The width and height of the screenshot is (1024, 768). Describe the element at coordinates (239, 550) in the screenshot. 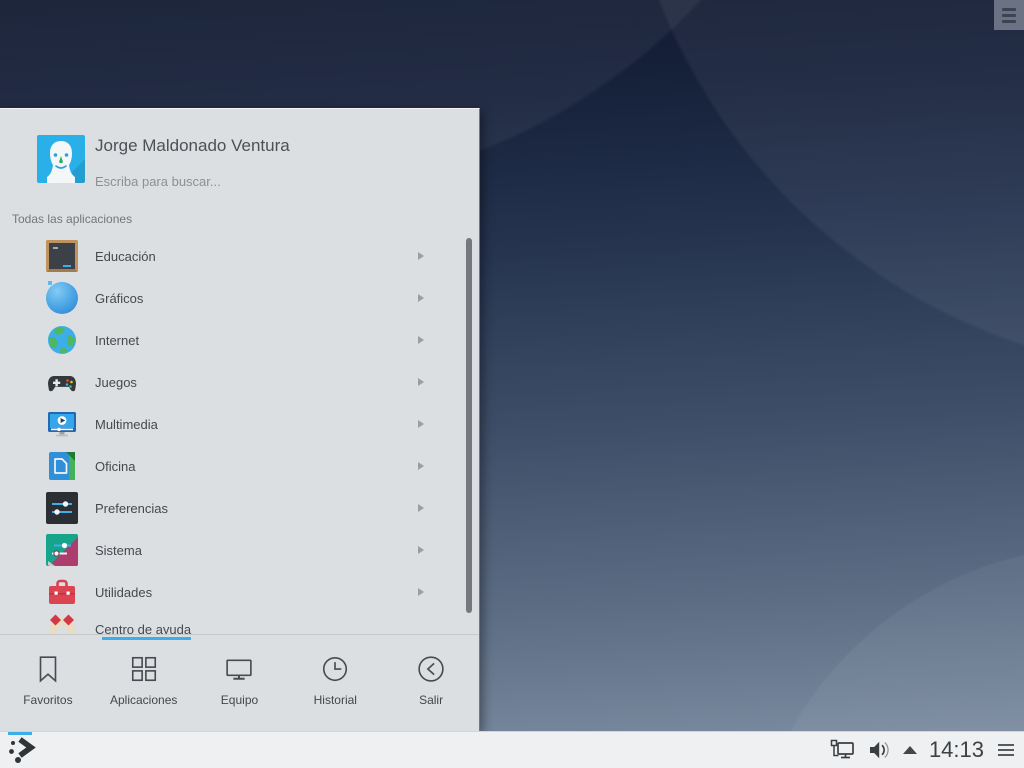

I see `category-row-system: Sistema` at that location.